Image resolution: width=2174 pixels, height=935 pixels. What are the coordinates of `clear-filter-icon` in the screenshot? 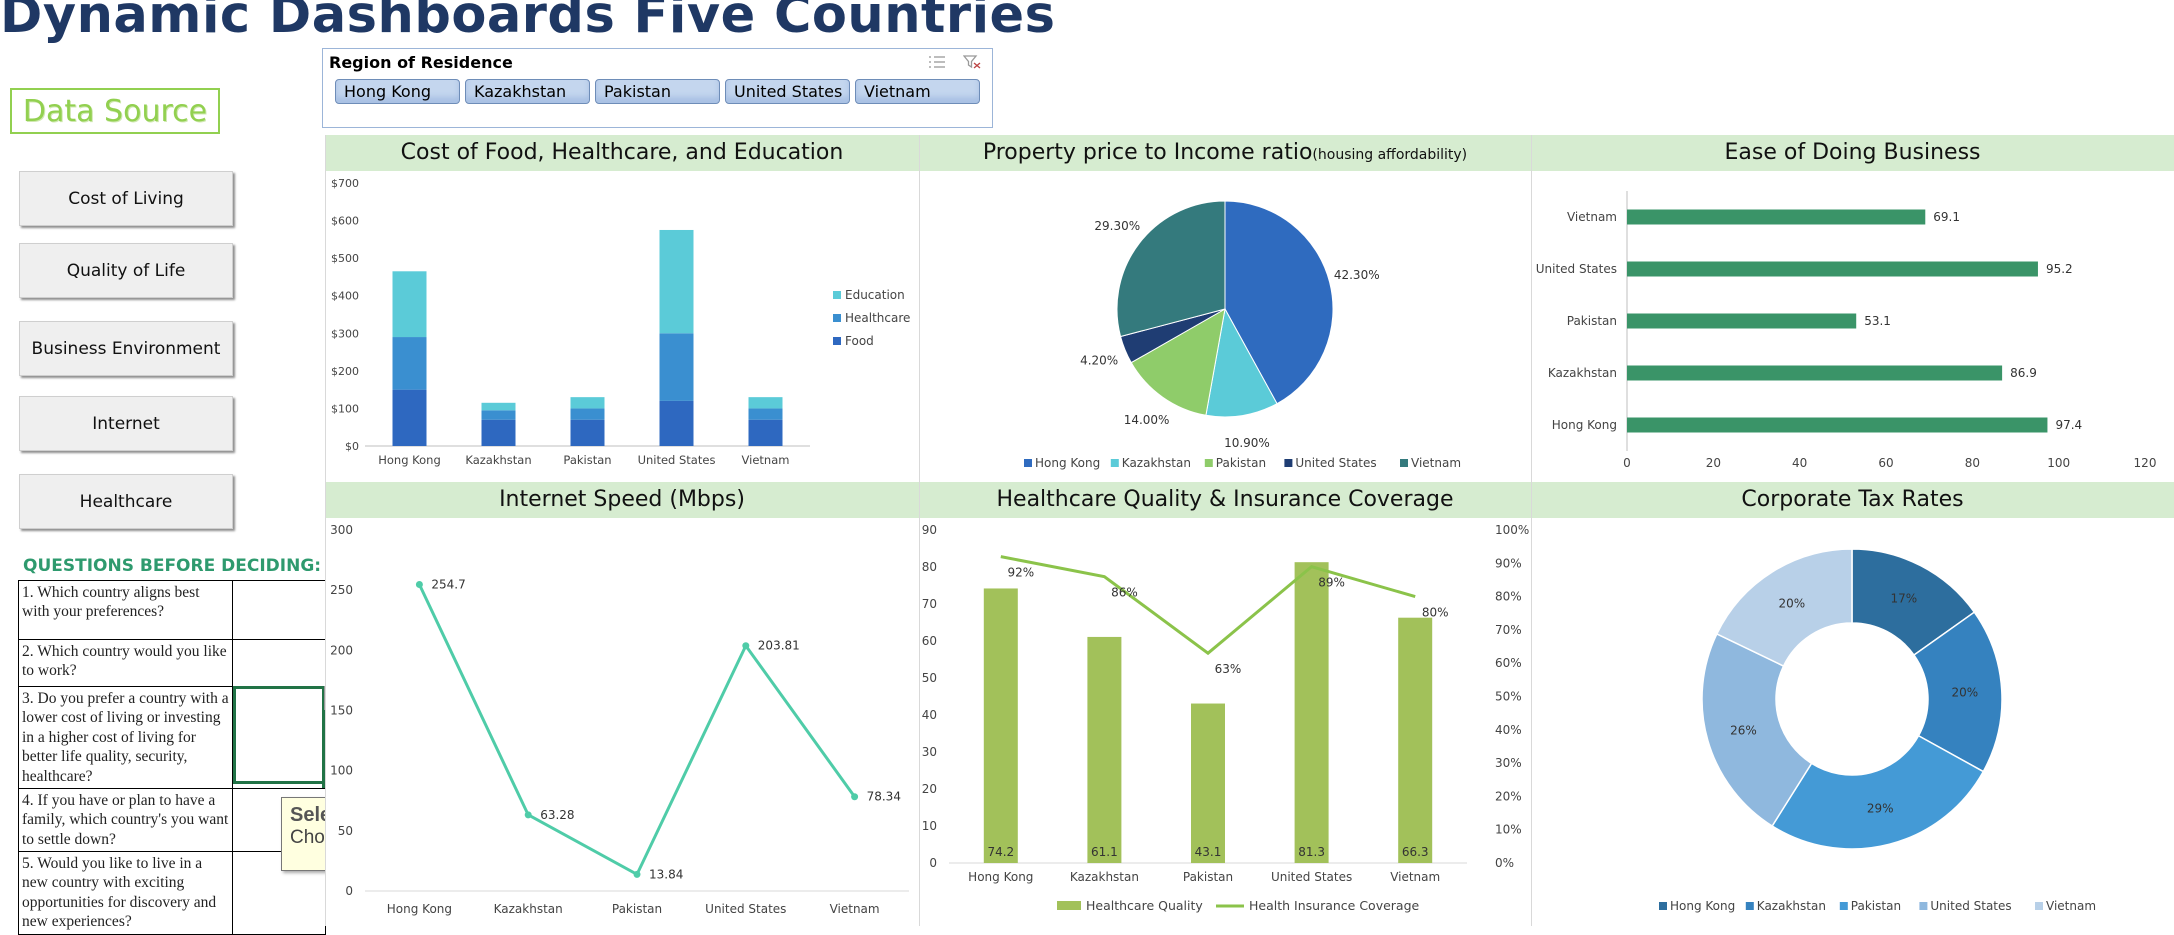 It's located at (972, 62).